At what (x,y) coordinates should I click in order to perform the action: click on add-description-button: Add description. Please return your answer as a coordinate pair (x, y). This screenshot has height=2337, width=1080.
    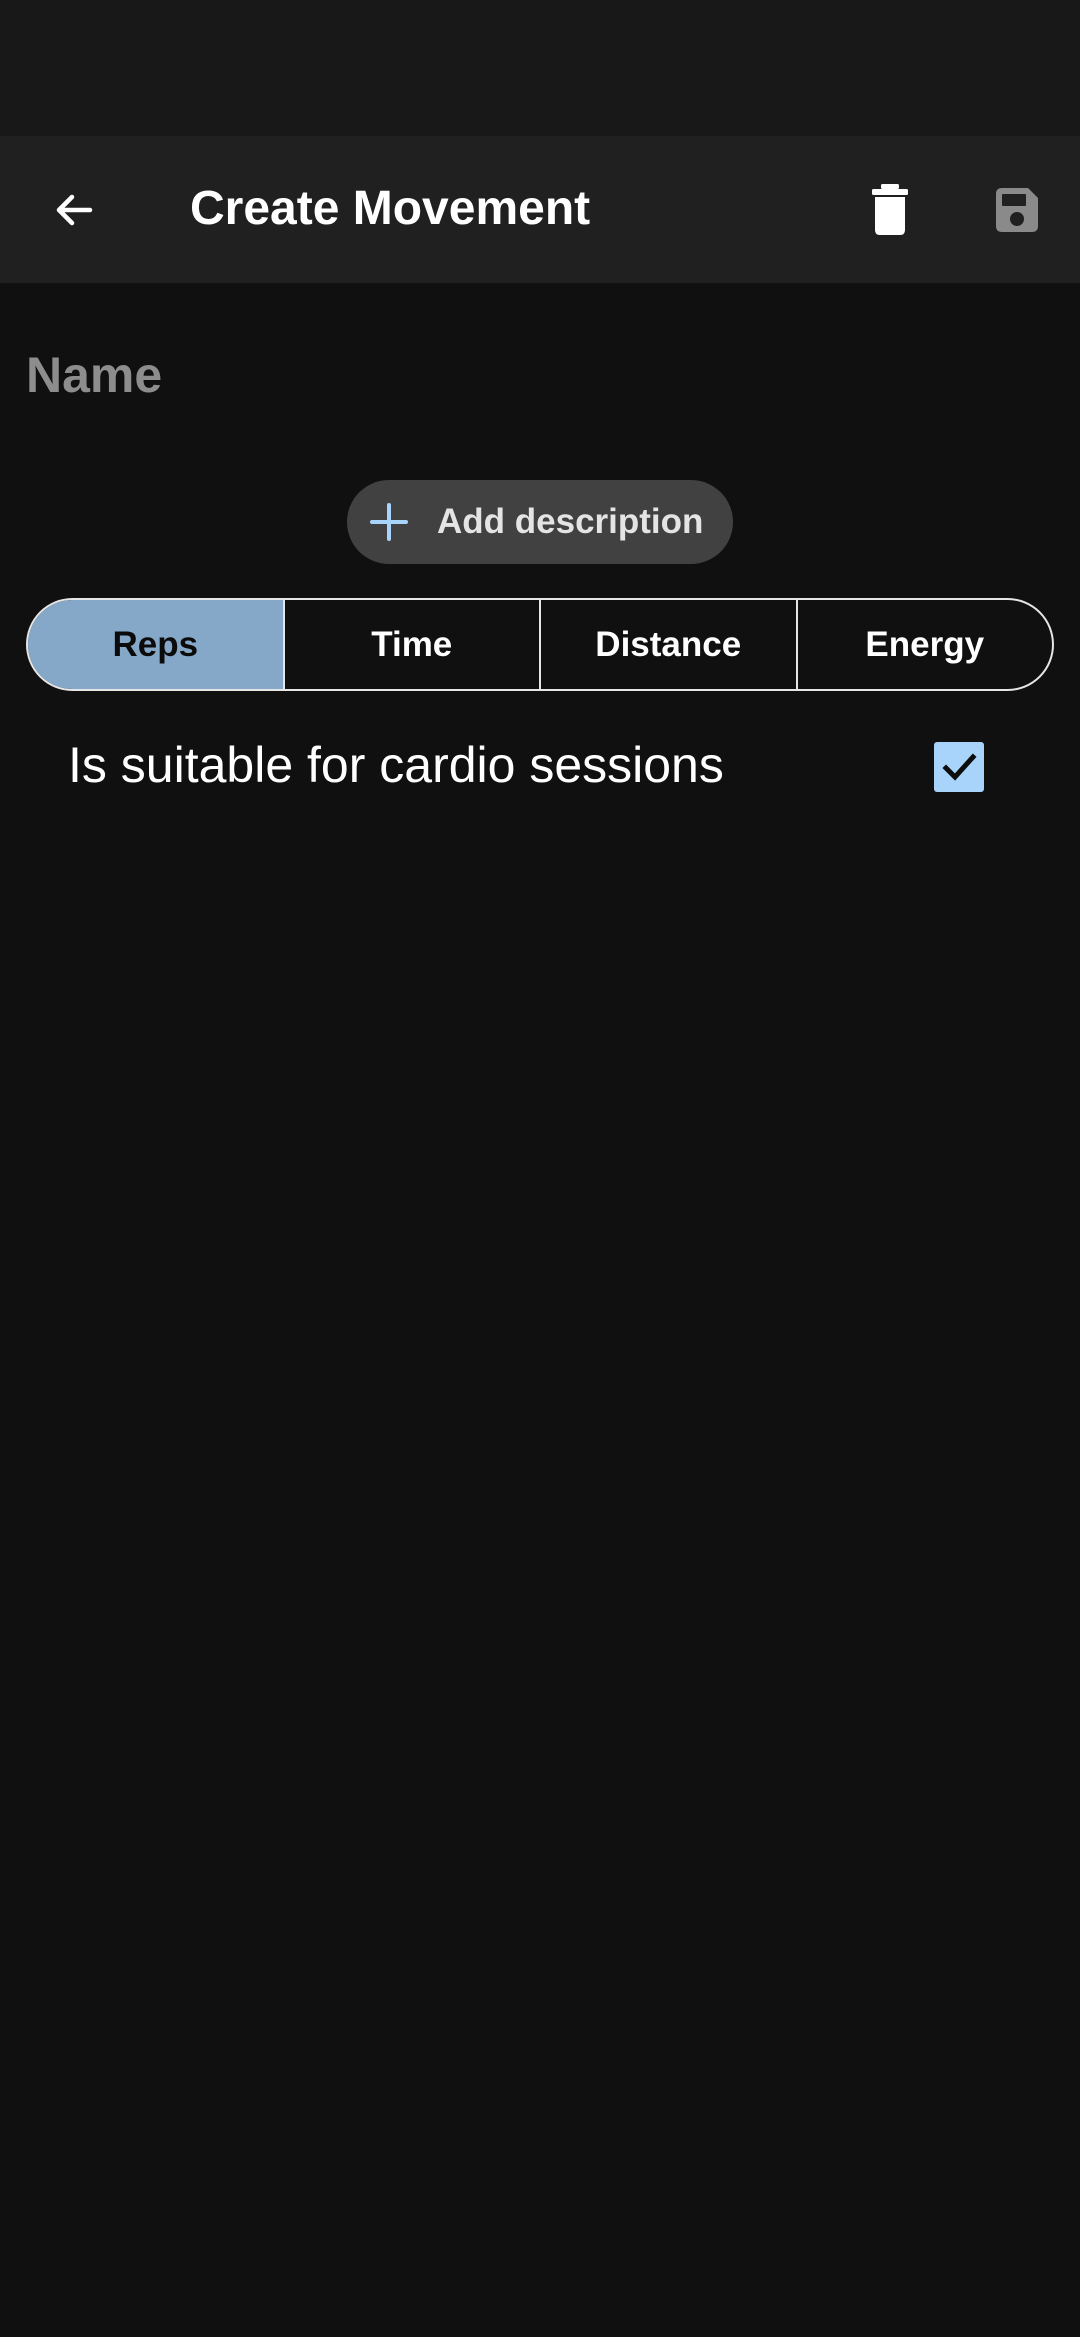
    Looking at the image, I should click on (540, 522).